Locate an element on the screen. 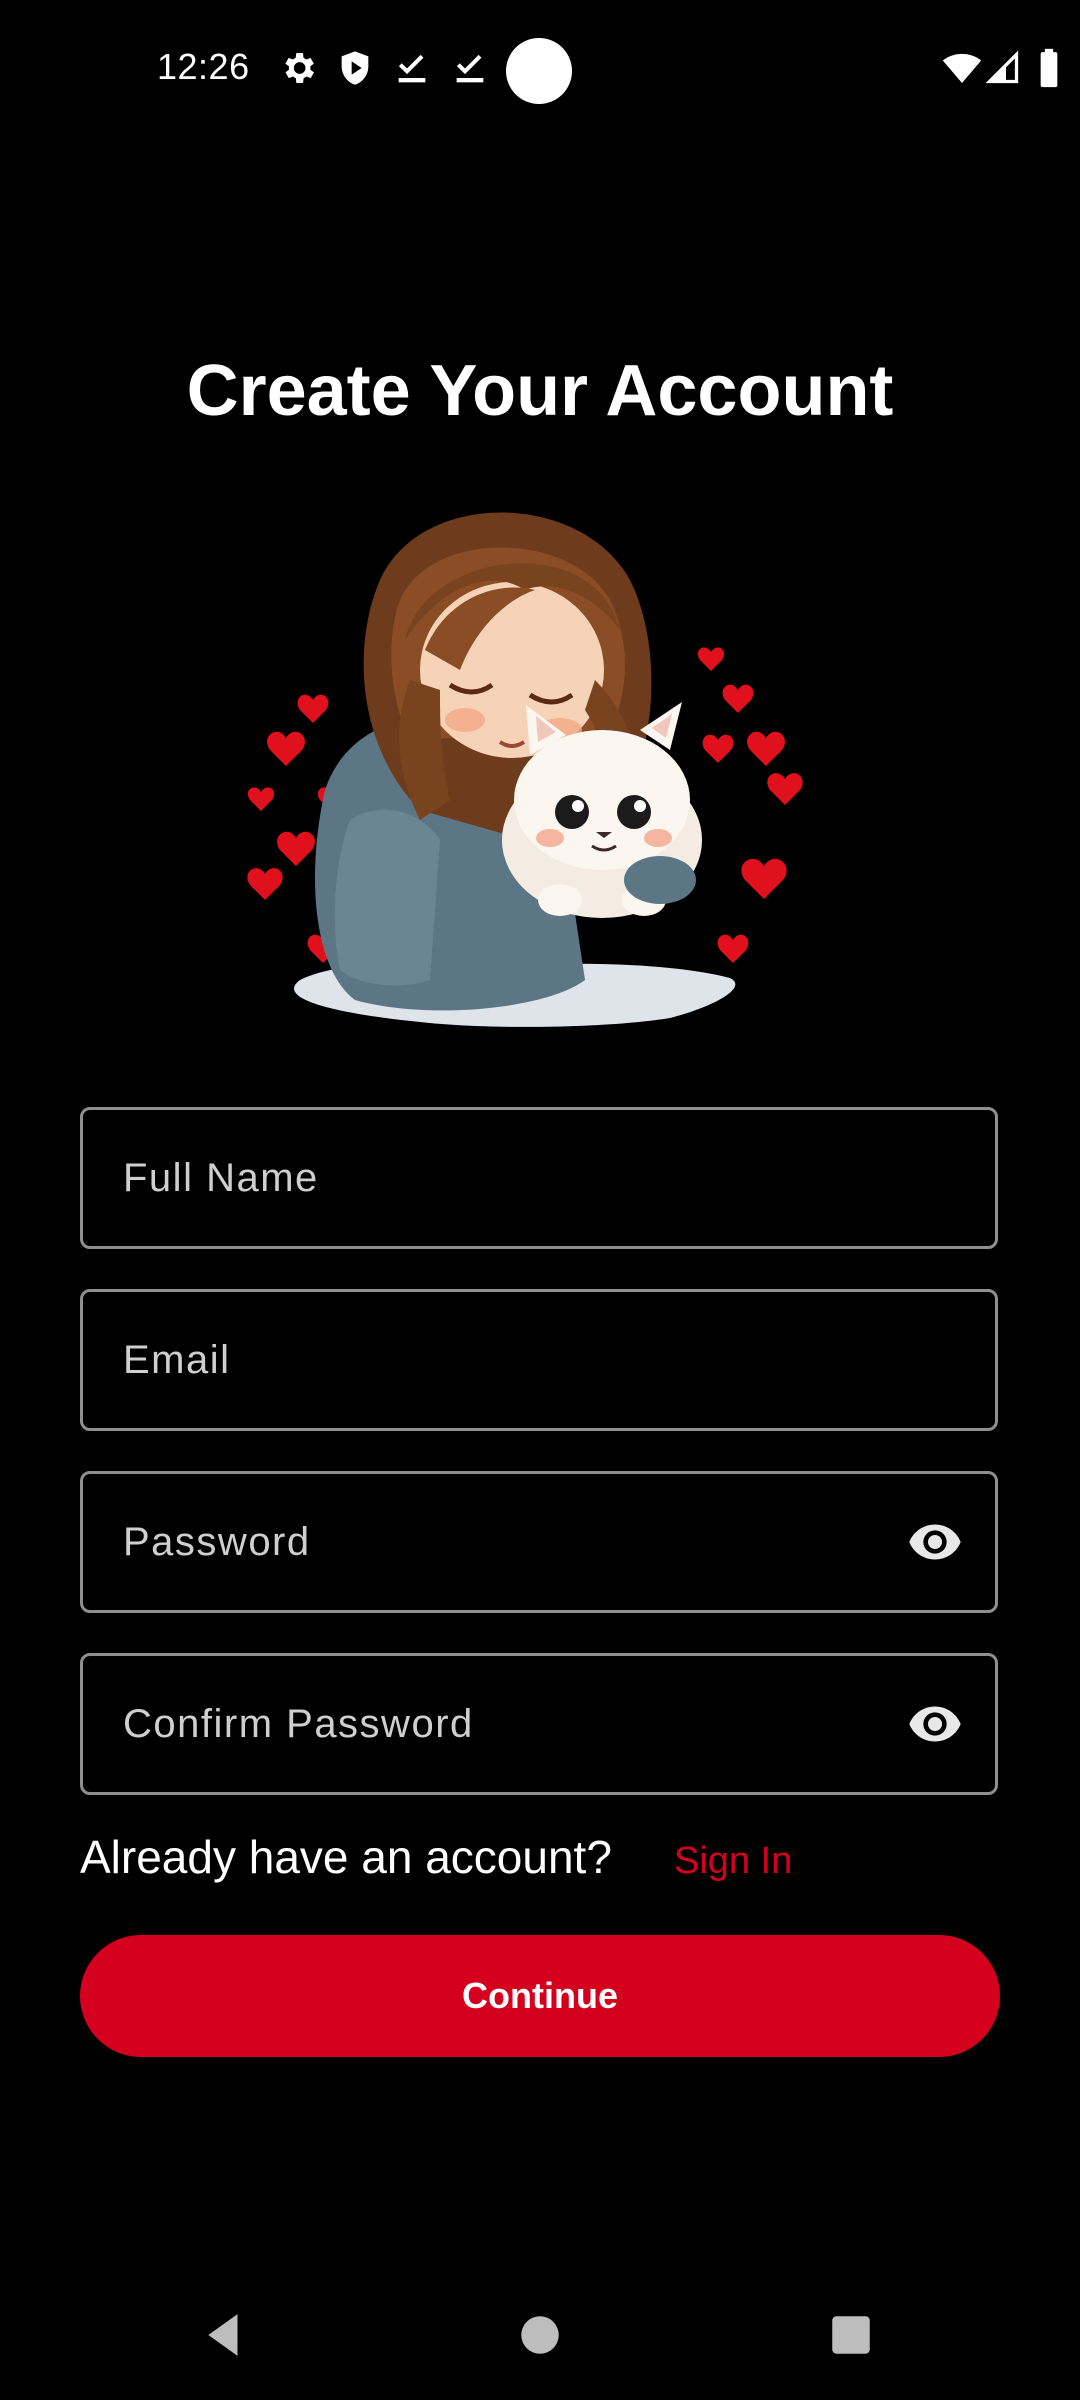 The image size is (1080, 2400). page-title: Create Your Account is located at coordinates (540, 391).